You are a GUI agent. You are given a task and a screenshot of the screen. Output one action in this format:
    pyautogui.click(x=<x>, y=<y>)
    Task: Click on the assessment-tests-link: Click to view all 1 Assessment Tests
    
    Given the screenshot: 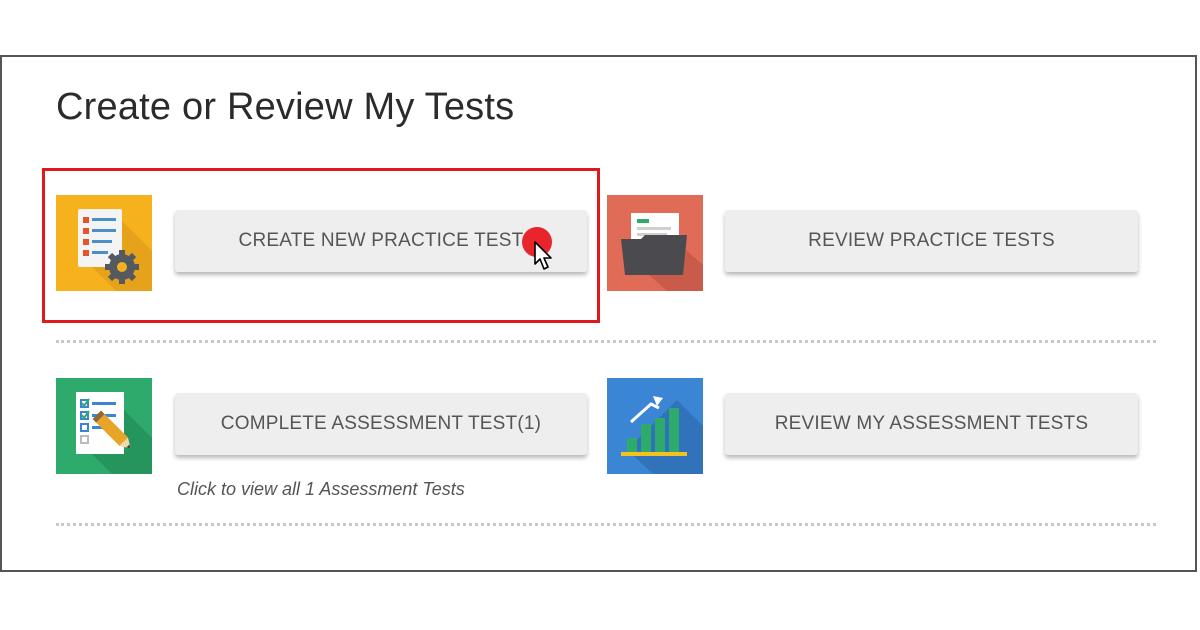 What is the action you would take?
    pyautogui.click(x=321, y=489)
    